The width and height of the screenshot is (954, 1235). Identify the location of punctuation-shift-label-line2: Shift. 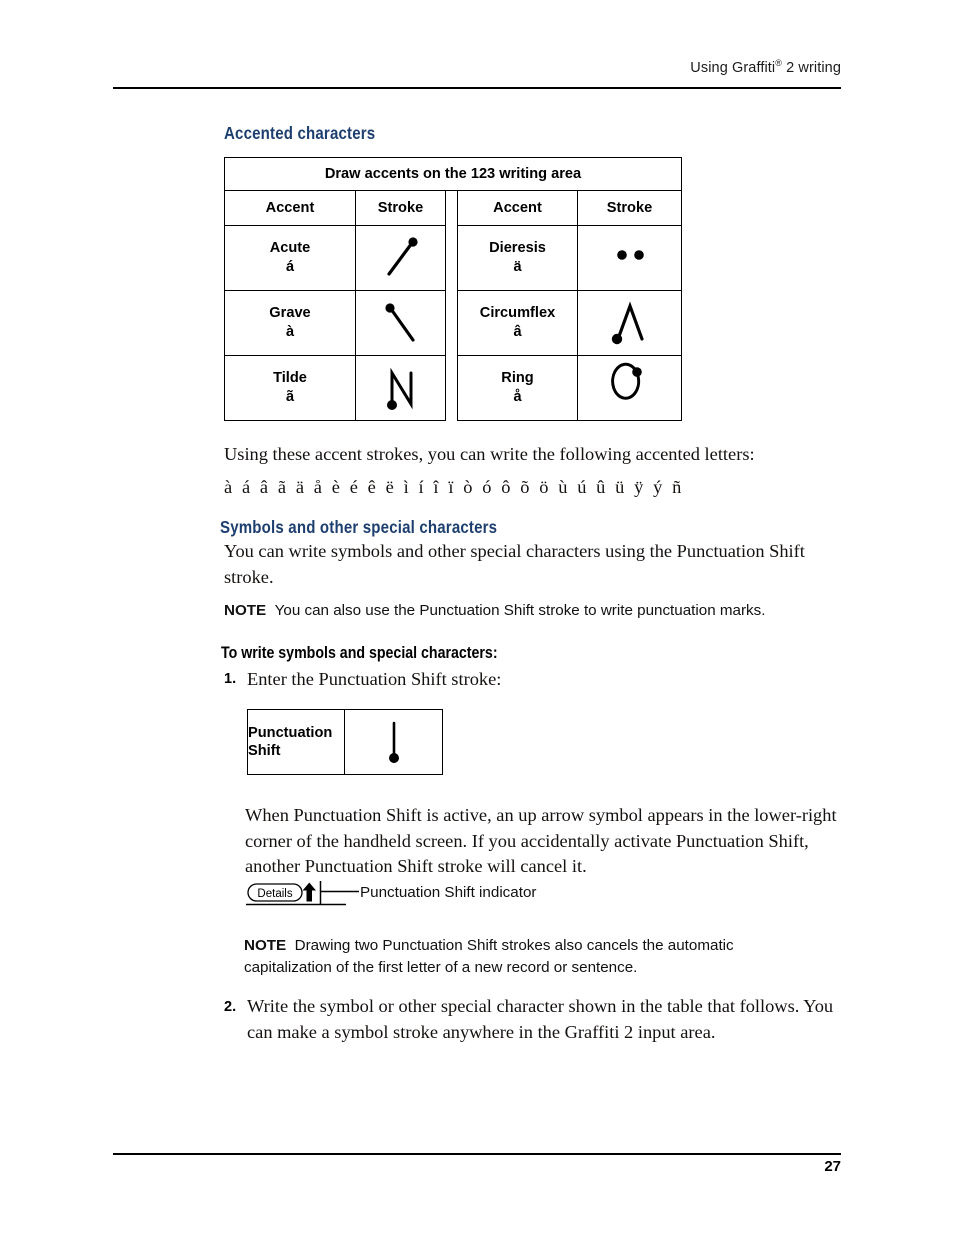
(264, 751).